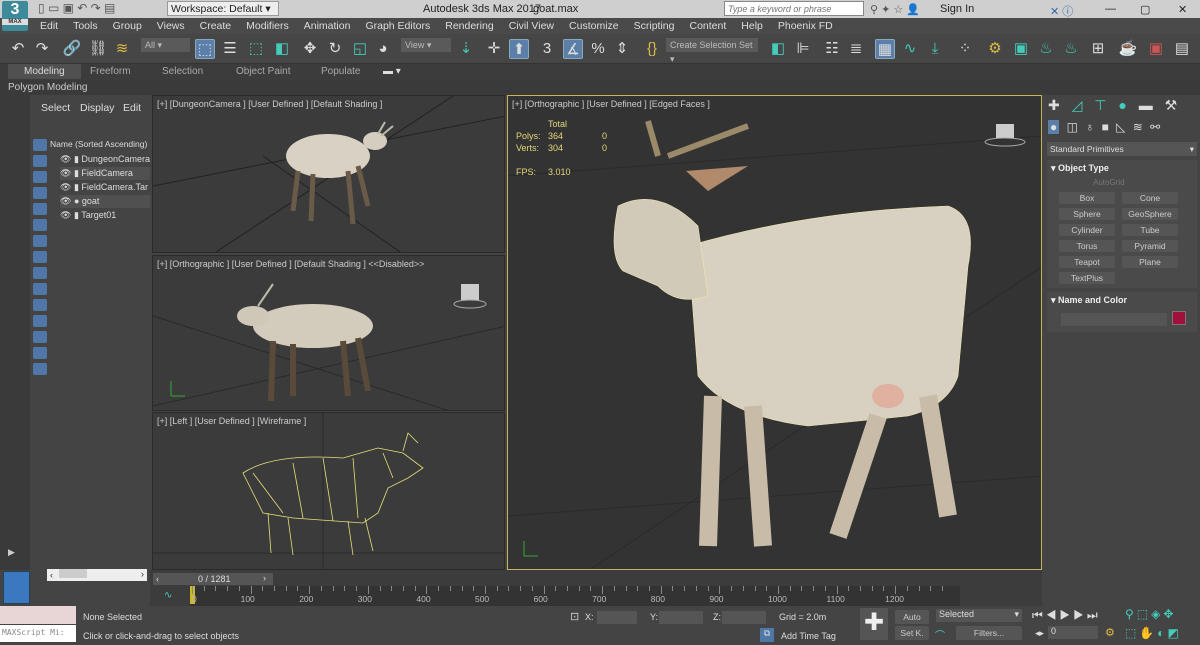 This screenshot has height=645, width=1200. What do you see at coordinates (910, 49) in the screenshot?
I see `curve-editor-icon: ∿` at bounding box center [910, 49].